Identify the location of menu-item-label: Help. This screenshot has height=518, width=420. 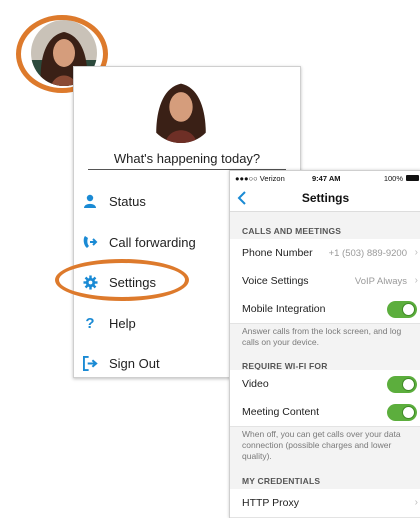
(122, 323).